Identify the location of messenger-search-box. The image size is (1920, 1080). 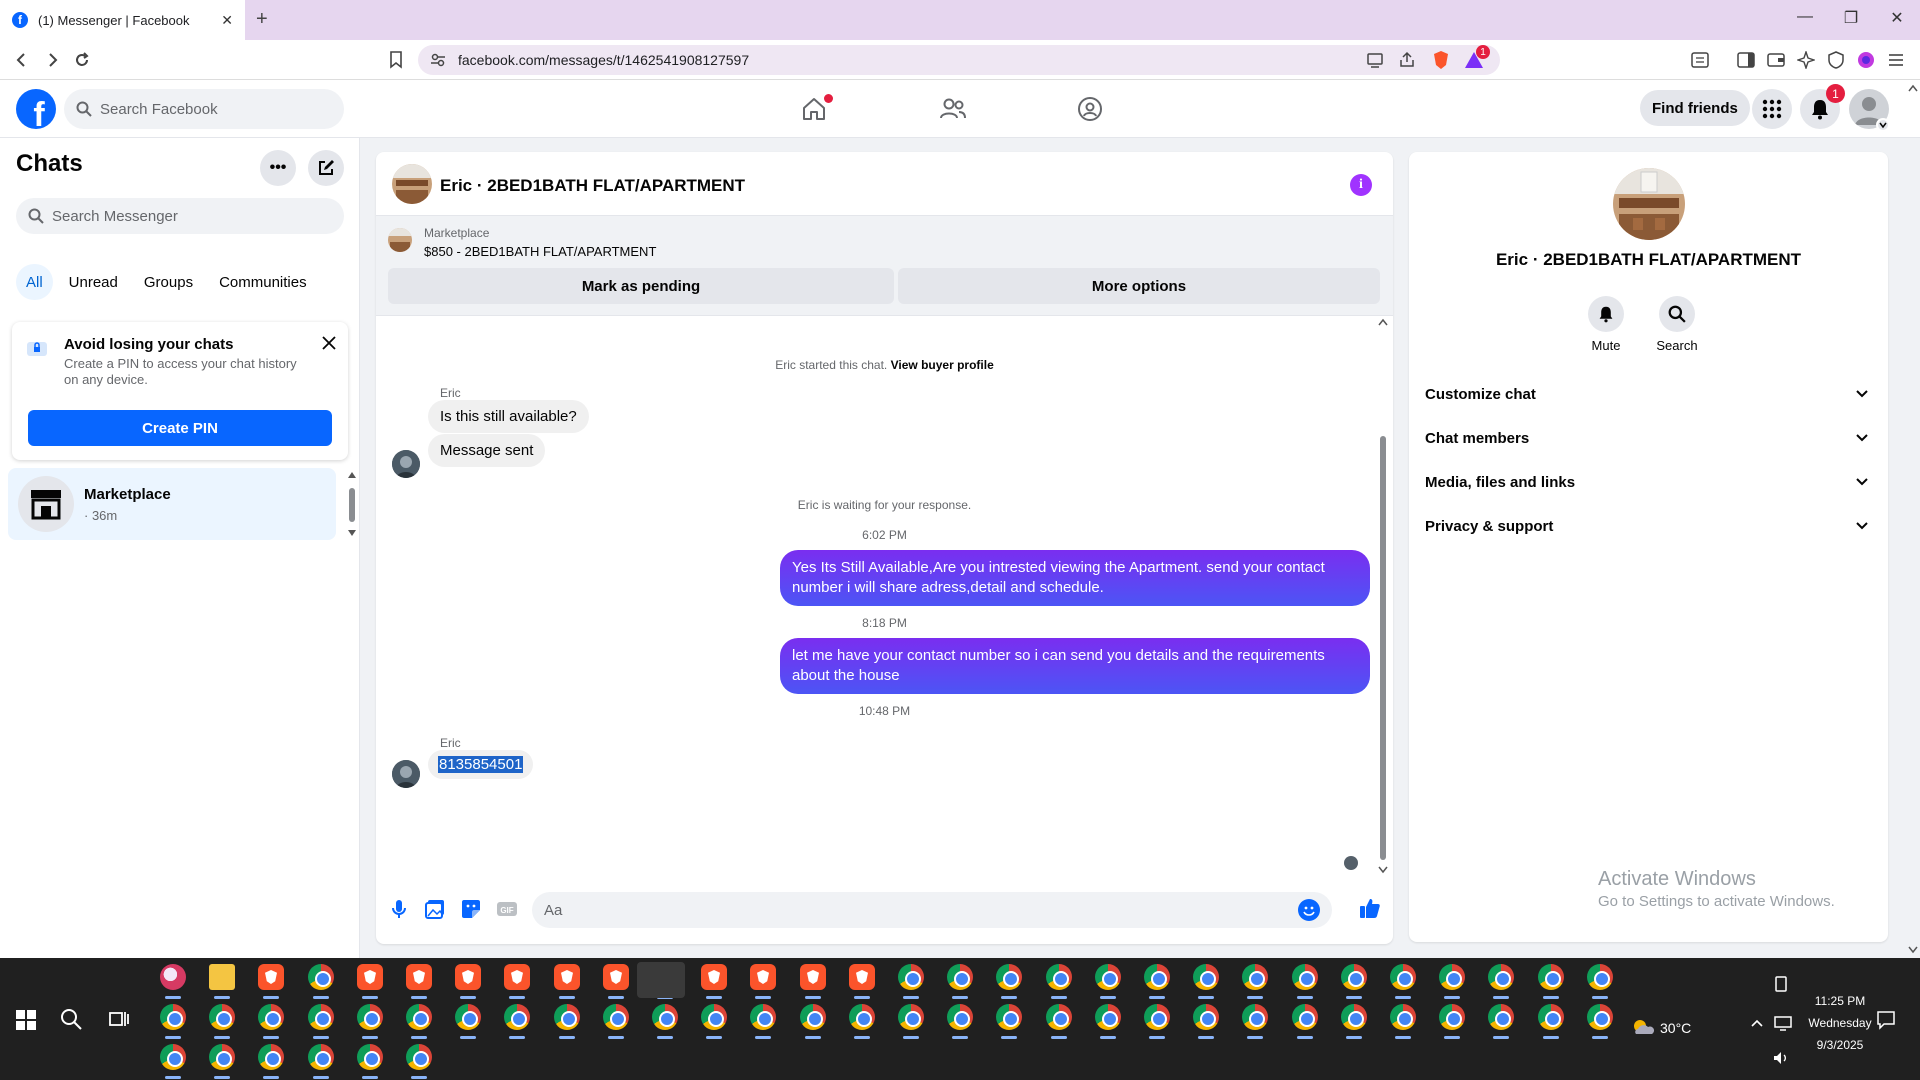
(180, 216).